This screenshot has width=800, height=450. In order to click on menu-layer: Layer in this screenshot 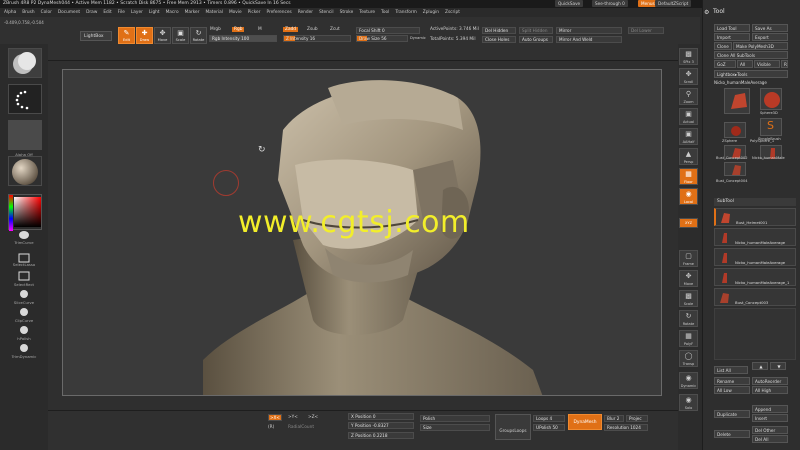, I will do `click(137, 12)`.